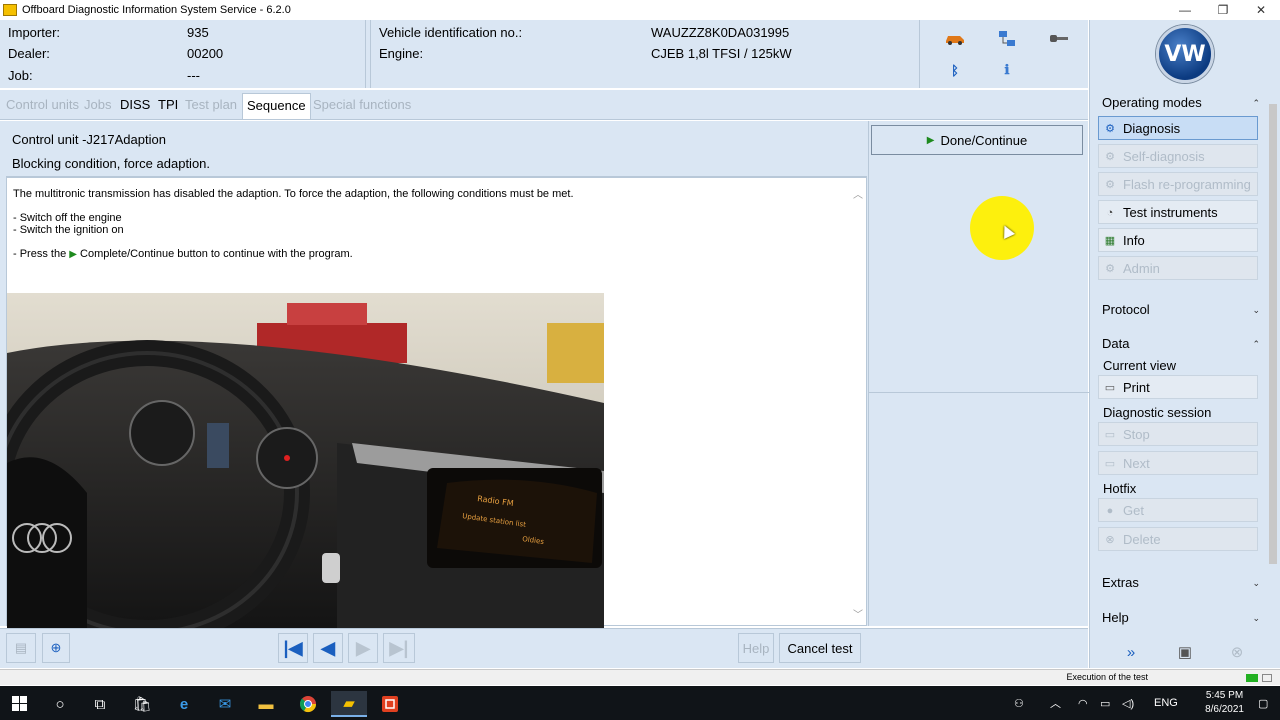 The width and height of the screenshot is (1280, 720). What do you see at coordinates (1166, 703) in the screenshot?
I see `language-indicator: ENG` at bounding box center [1166, 703].